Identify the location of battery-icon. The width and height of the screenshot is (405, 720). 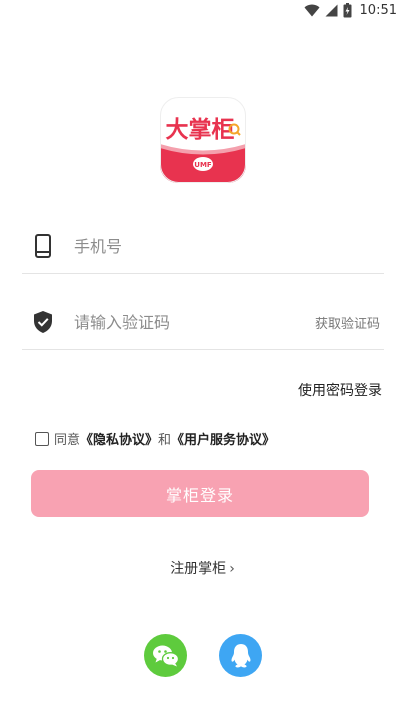
(347, 10).